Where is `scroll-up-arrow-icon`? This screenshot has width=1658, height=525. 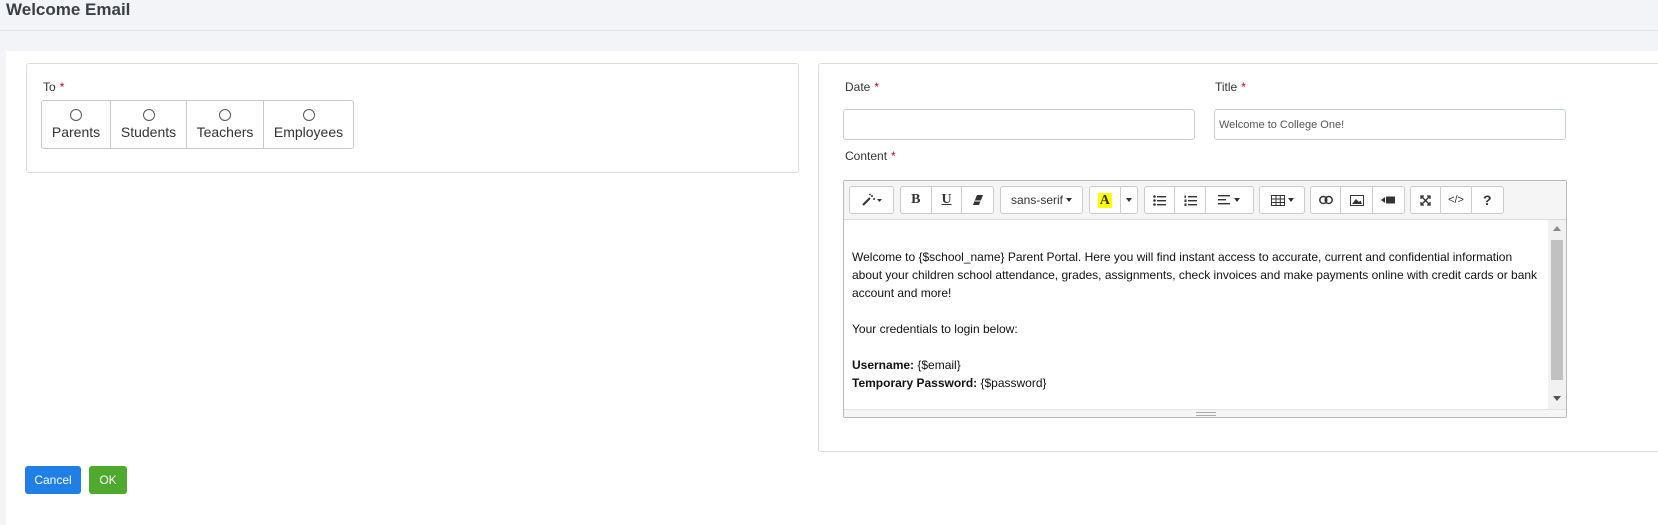
scroll-up-arrow-icon is located at coordinates (1557, 228).